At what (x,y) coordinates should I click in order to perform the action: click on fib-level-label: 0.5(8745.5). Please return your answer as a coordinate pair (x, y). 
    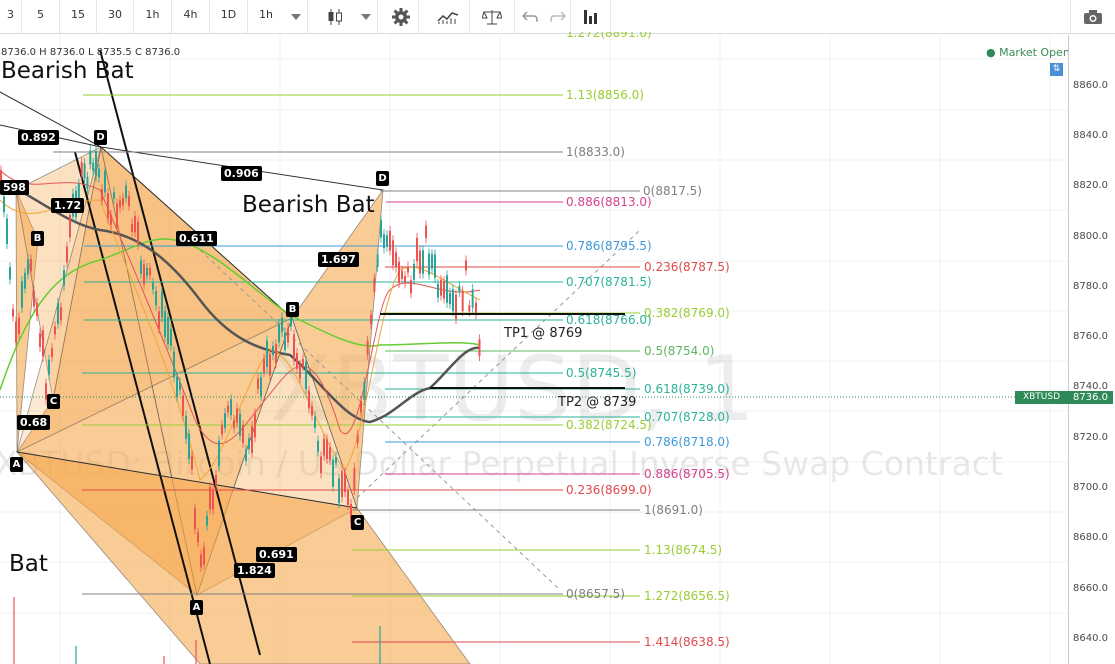
    Looking at the image, I should click on (601, 373).